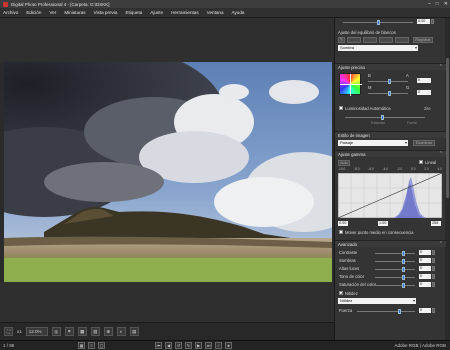 The height and width of the screenshot is (350, 450). I want to click on zoom-select: 12.0%, so click(36, 331).